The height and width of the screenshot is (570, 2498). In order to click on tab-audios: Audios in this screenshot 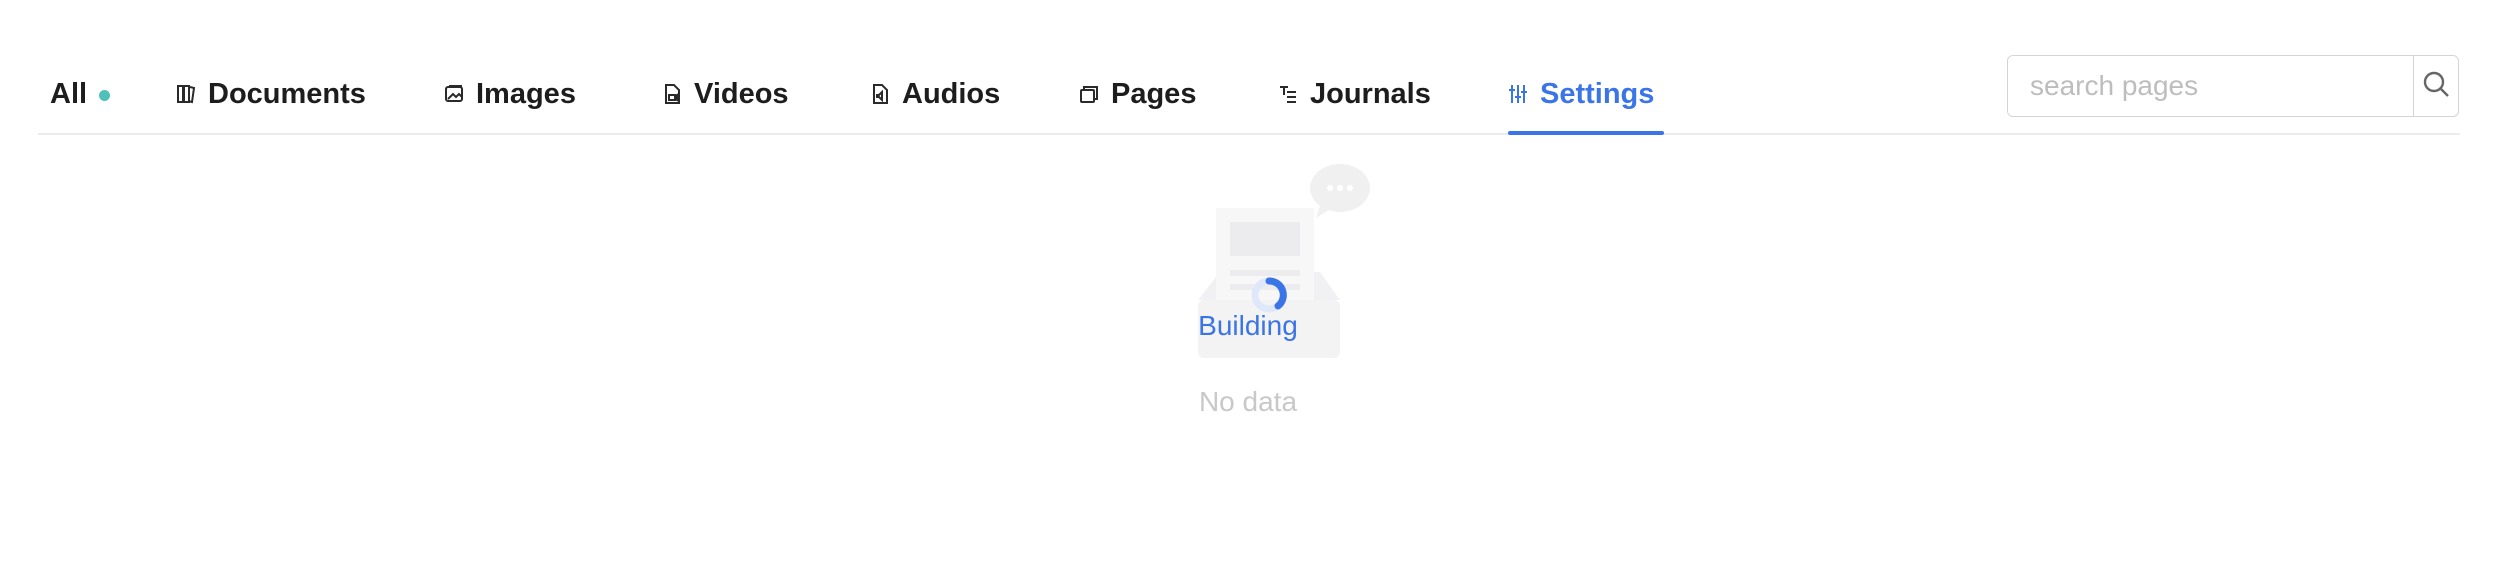, I will do `click(935, 94)`.